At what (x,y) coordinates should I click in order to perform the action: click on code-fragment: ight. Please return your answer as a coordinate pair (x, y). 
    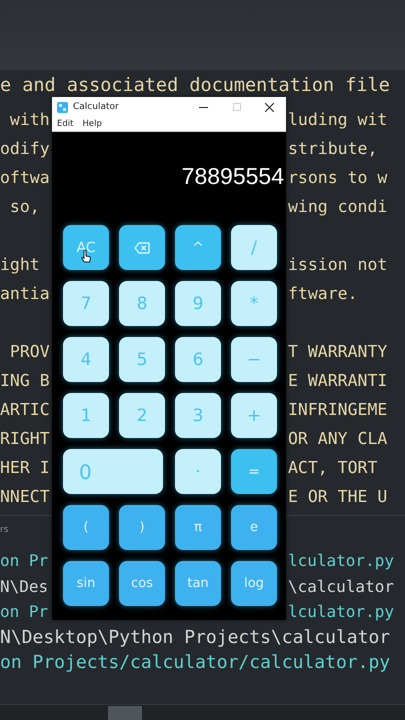
    Looking at the image, I should click on (20, 265).